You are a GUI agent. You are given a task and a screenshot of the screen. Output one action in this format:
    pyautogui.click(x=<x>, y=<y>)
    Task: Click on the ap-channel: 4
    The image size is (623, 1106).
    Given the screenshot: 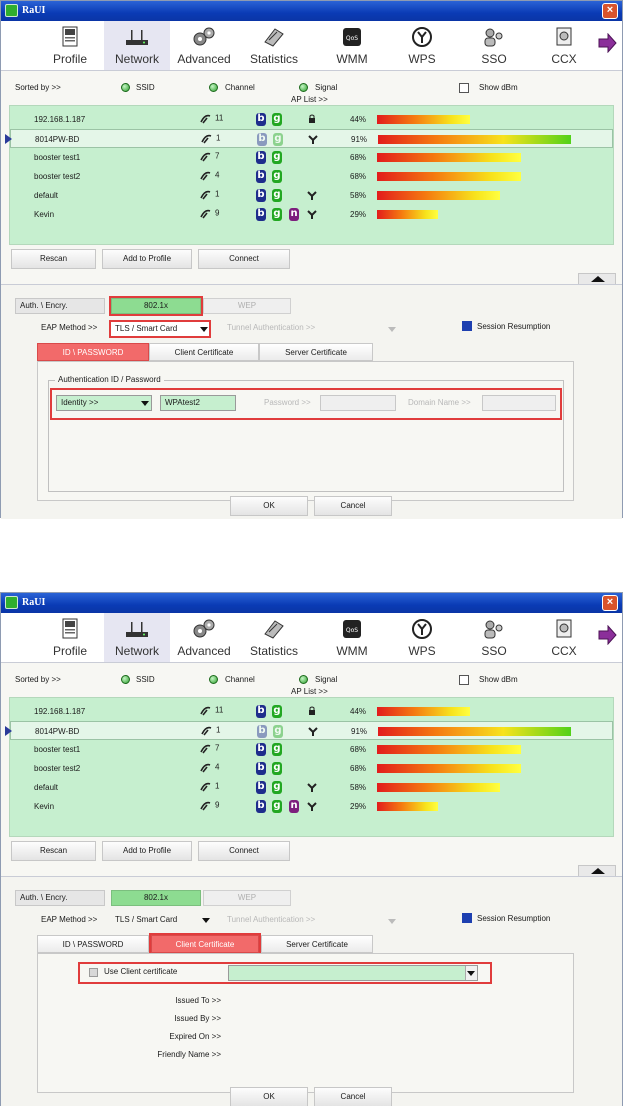 What is the action you would take?
    pyautogui.click(x=209, y=767)
    